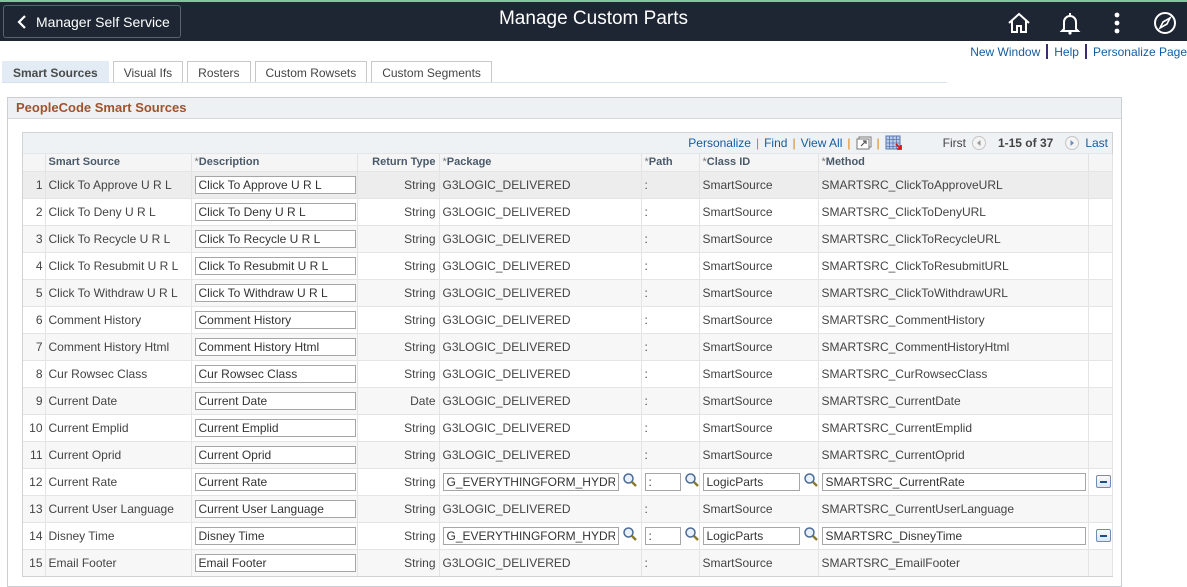 The width and height of the screenshot is (1187, 587). What do you see at coordinates (759, 162) in the screenshot?
I see `column-header-class-id: *Class ID` at bounding box center [759, 162].